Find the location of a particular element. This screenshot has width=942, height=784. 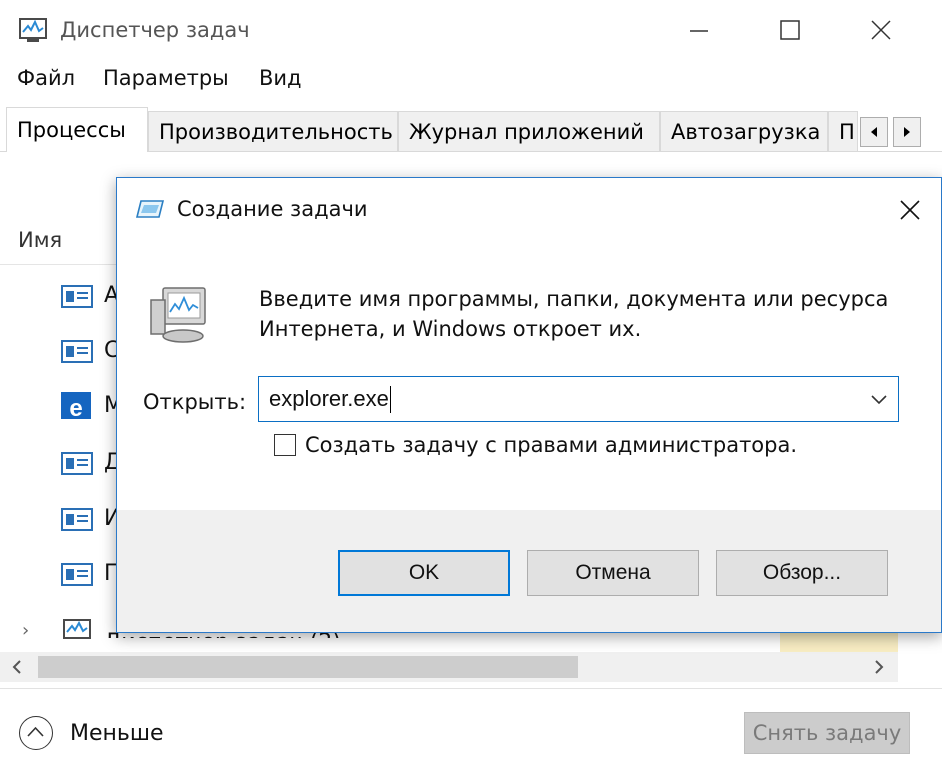

arrow-right-icon is located at coordinates (907, 132).